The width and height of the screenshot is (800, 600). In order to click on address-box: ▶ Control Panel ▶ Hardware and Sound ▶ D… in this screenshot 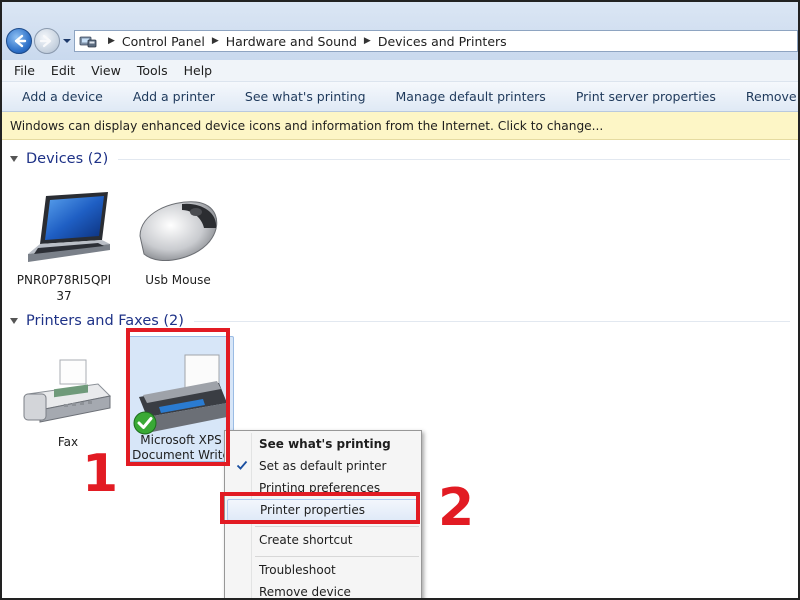, I will do `click(436, 41)`.